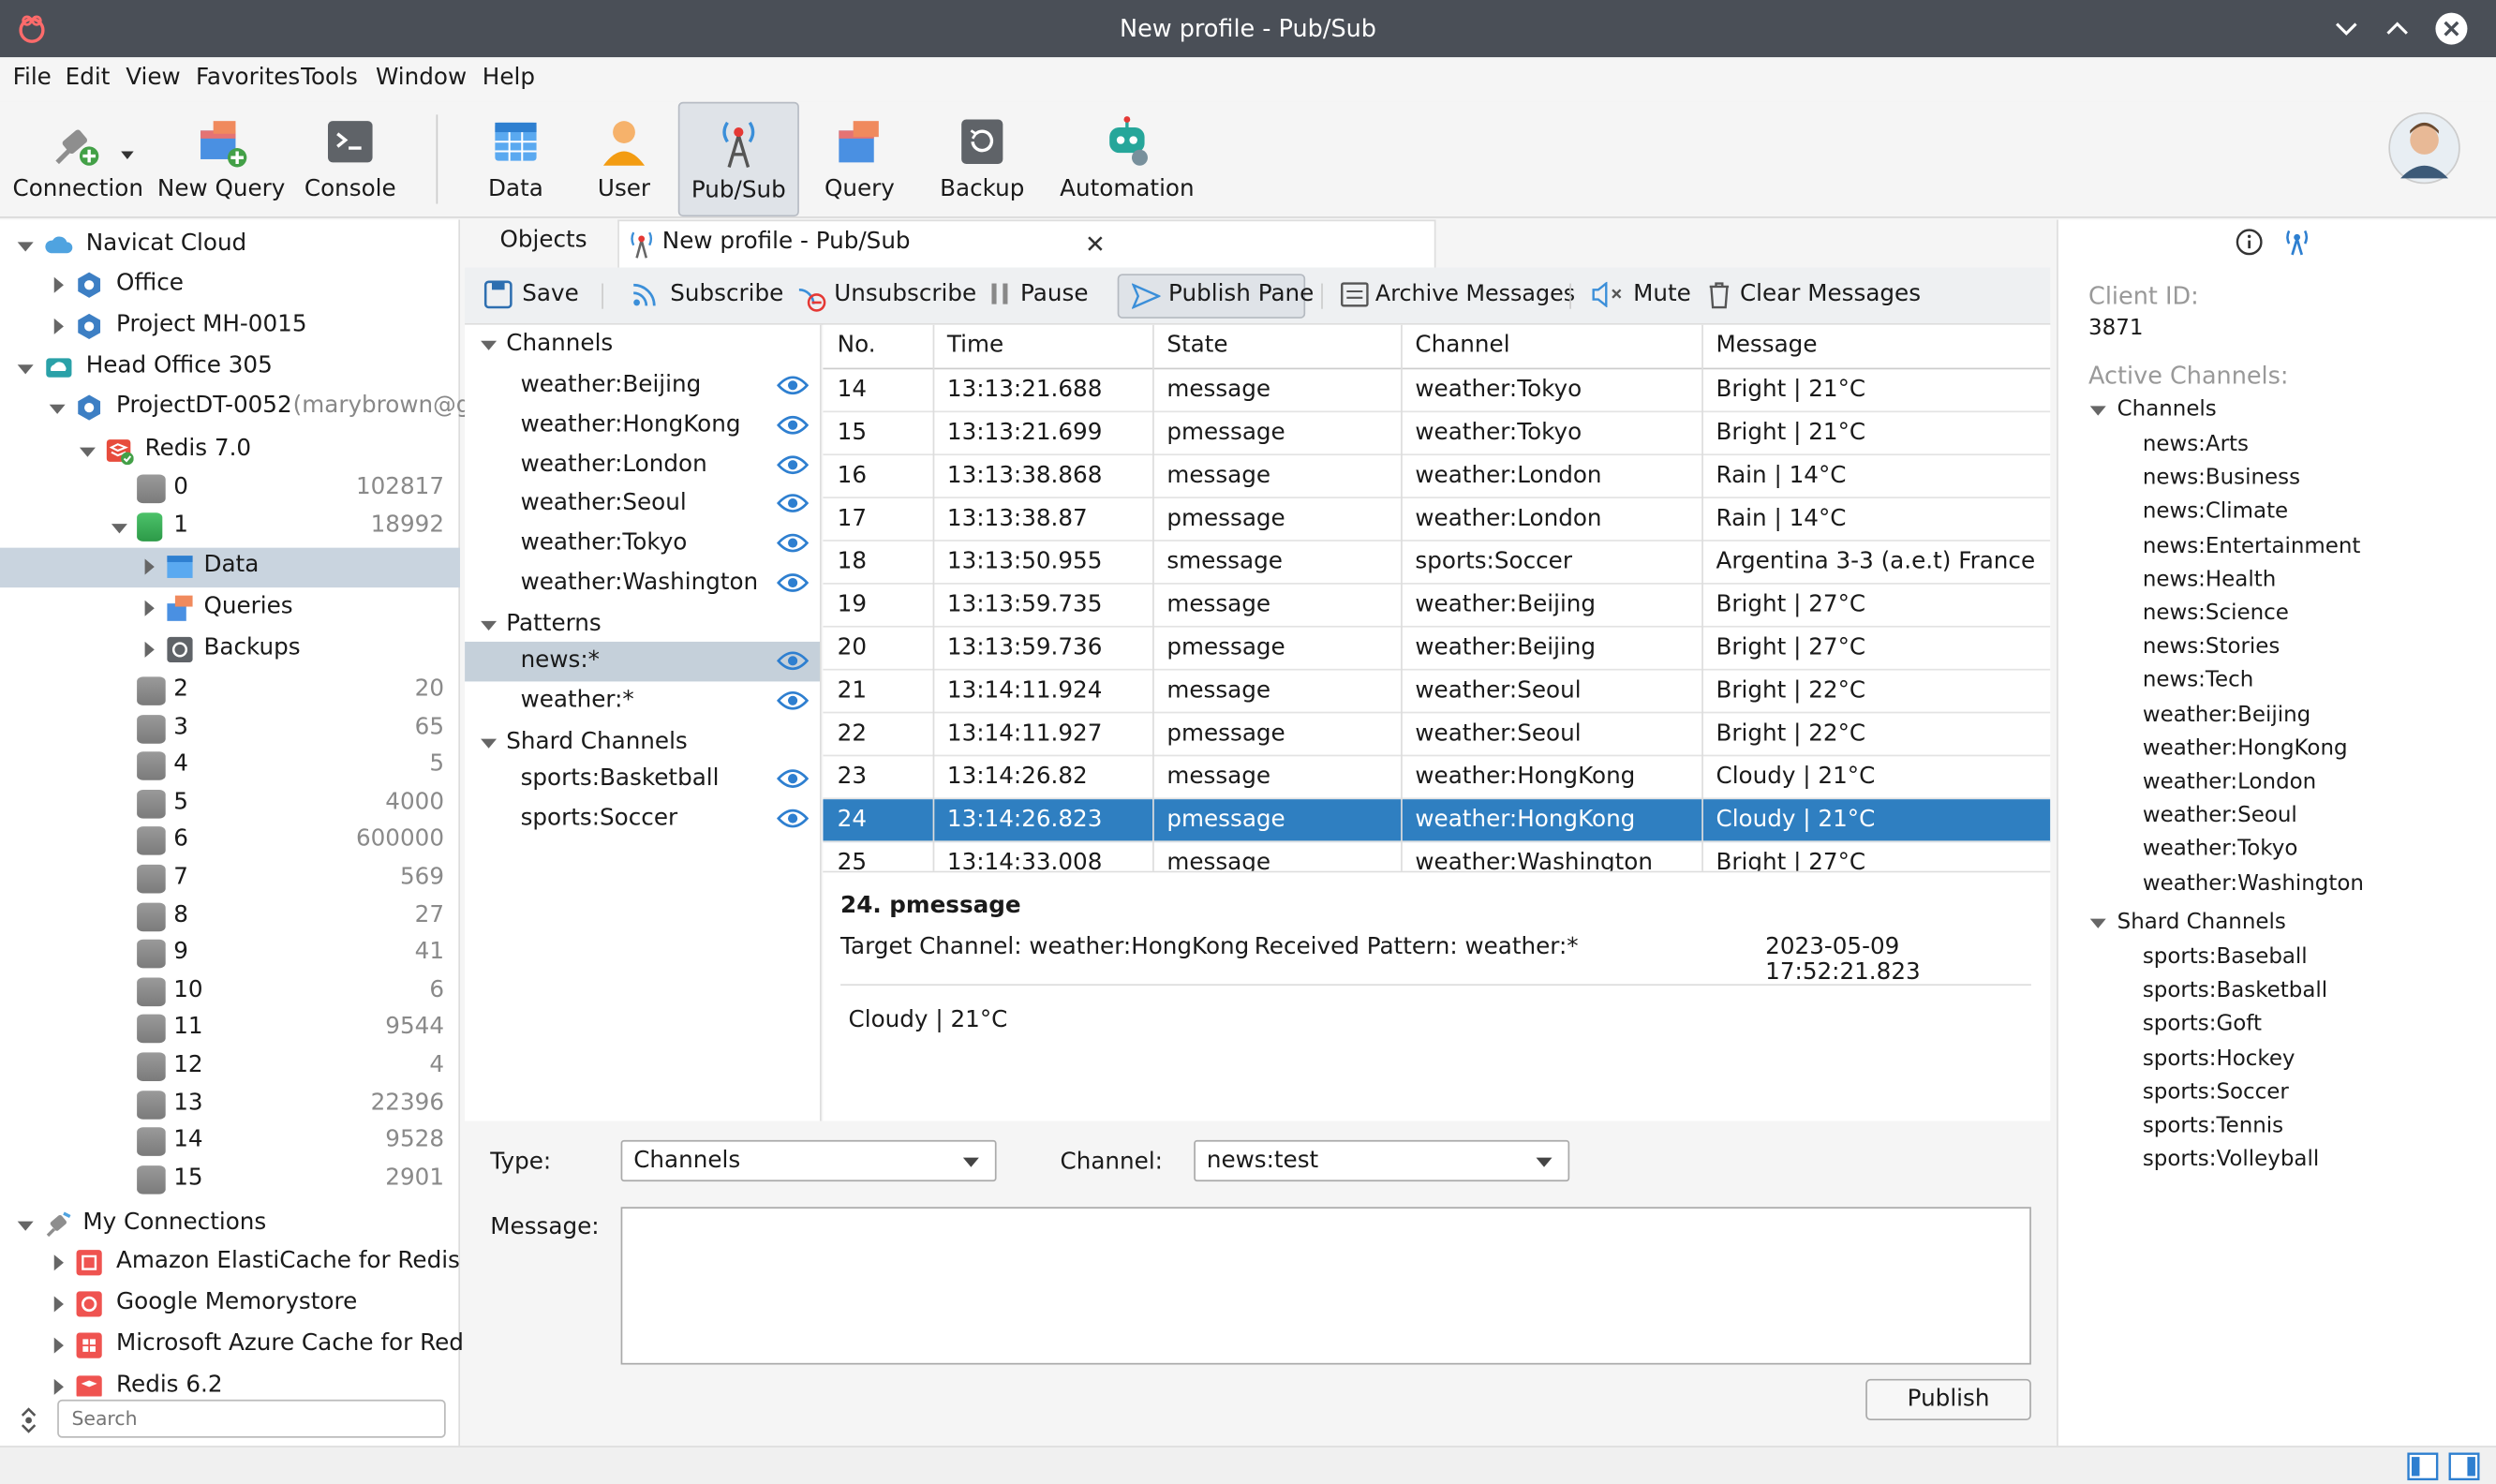 Image resolution: width=2496 pixels, height=1484 pixels. I want to click on tree-azure: Microsoft Azure Cache for Redis, so click(241, 1346).